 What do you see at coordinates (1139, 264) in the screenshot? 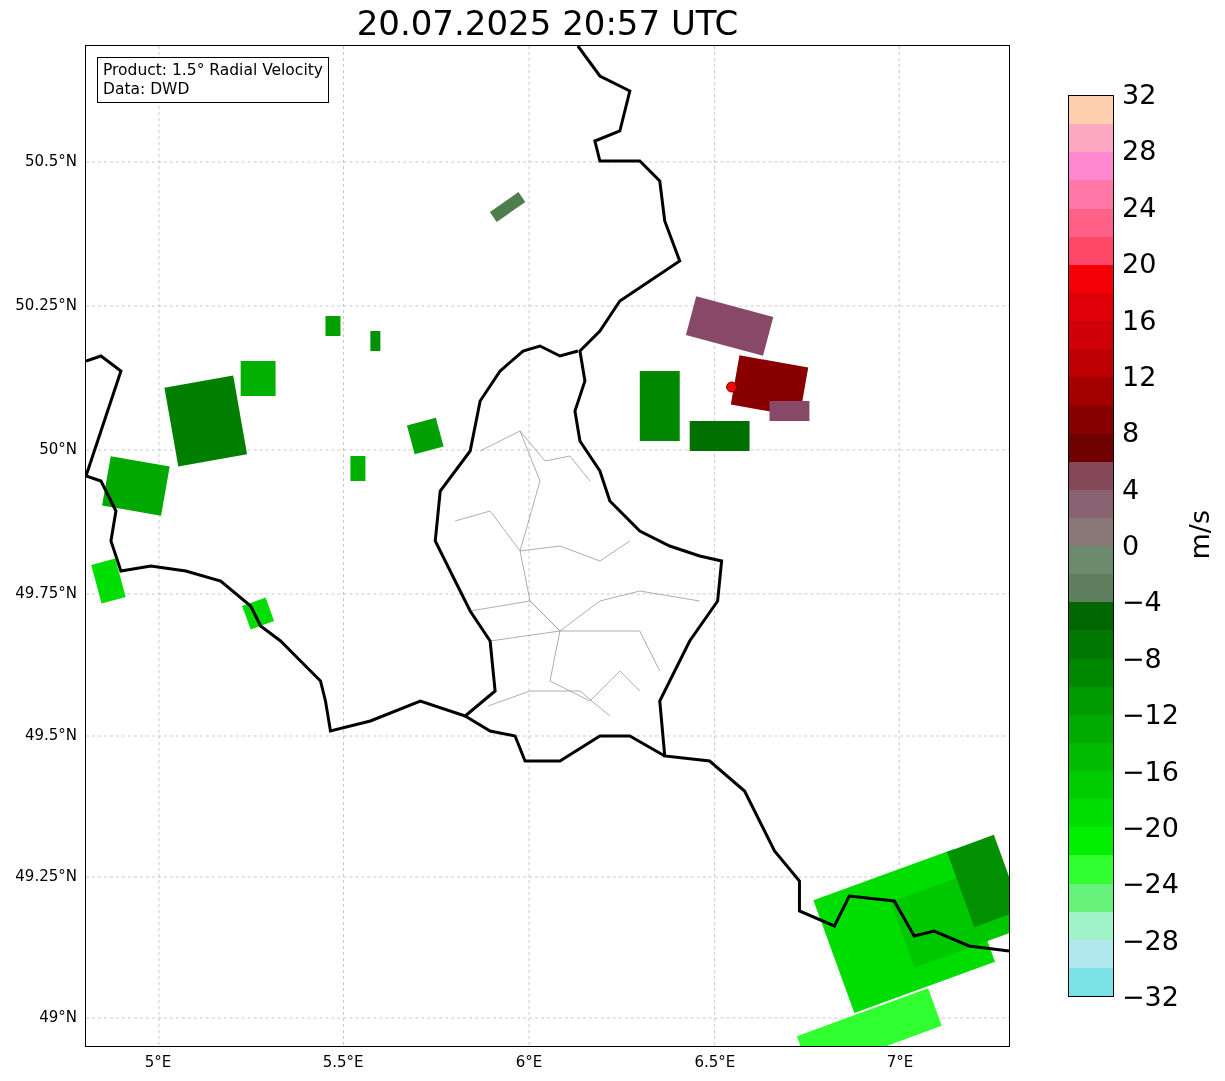
I see `scale-label: 20` at bounding box center [1139, 264].